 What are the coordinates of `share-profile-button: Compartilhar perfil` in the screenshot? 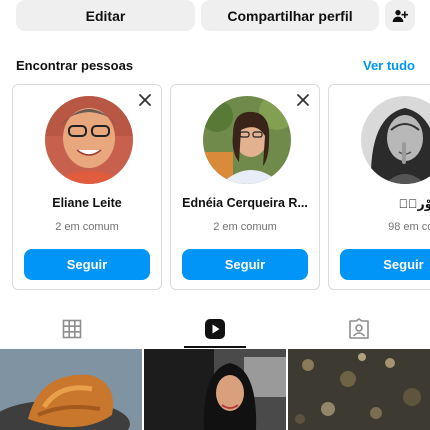 It's located at (290, 15).